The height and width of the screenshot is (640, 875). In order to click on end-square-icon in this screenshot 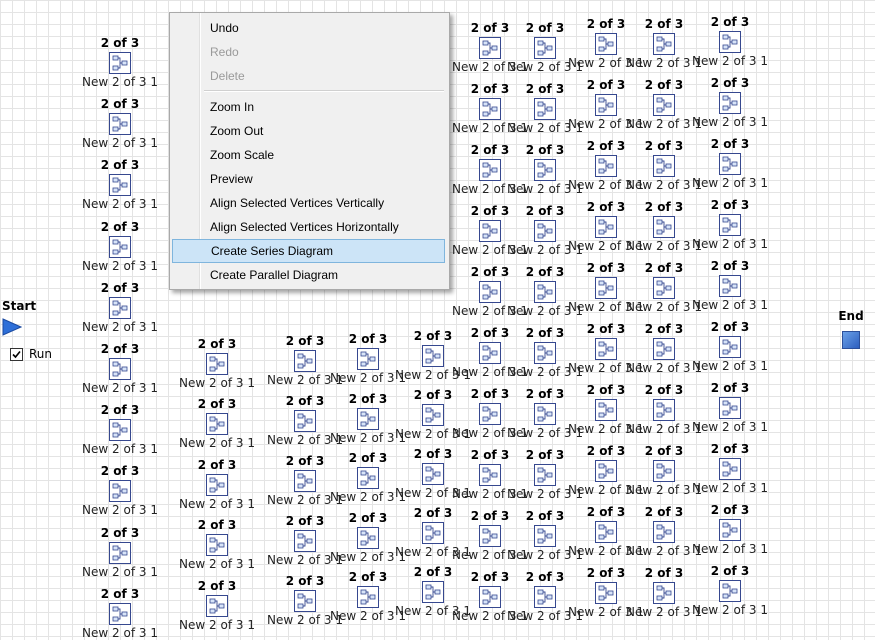, I will do `click(851, 340)`.